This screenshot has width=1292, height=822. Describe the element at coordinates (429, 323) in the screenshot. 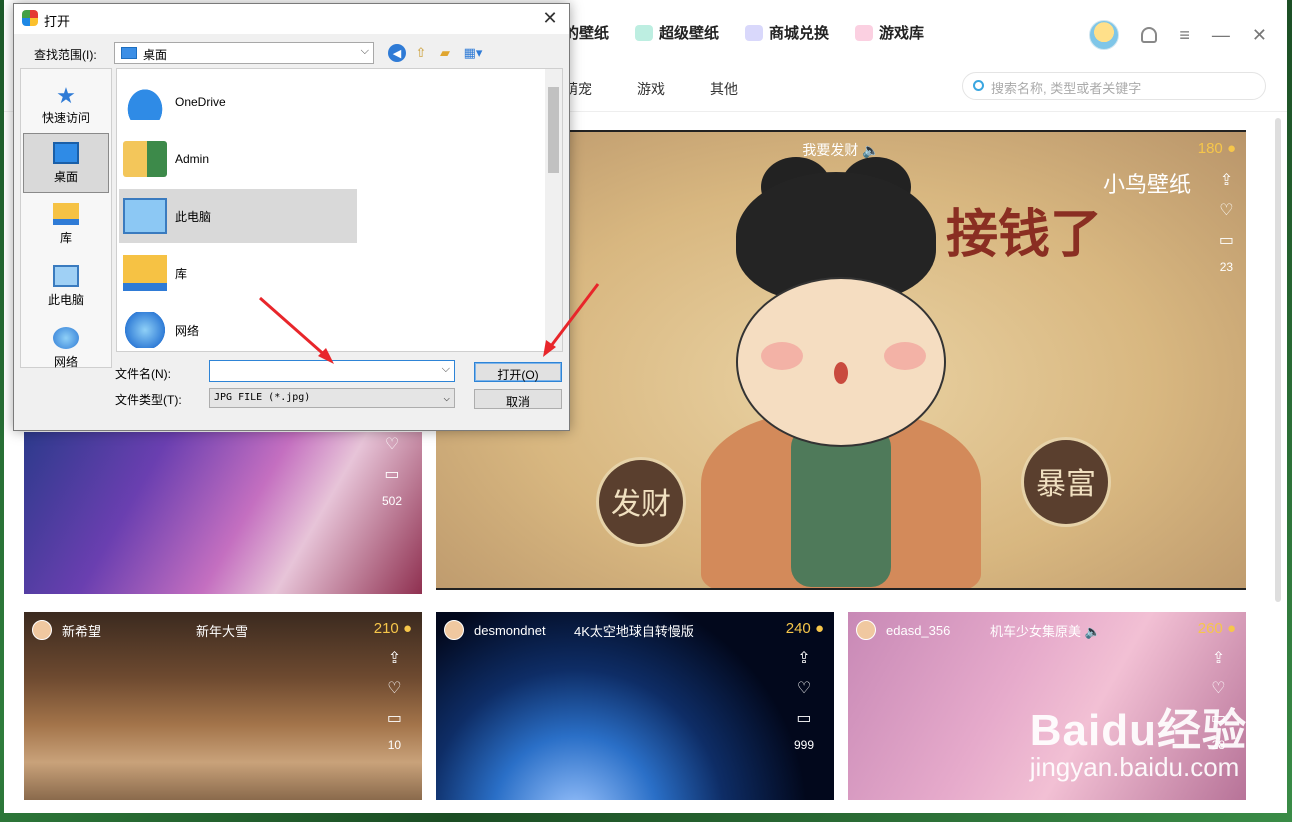

I see `annotation-arrows` at that location.